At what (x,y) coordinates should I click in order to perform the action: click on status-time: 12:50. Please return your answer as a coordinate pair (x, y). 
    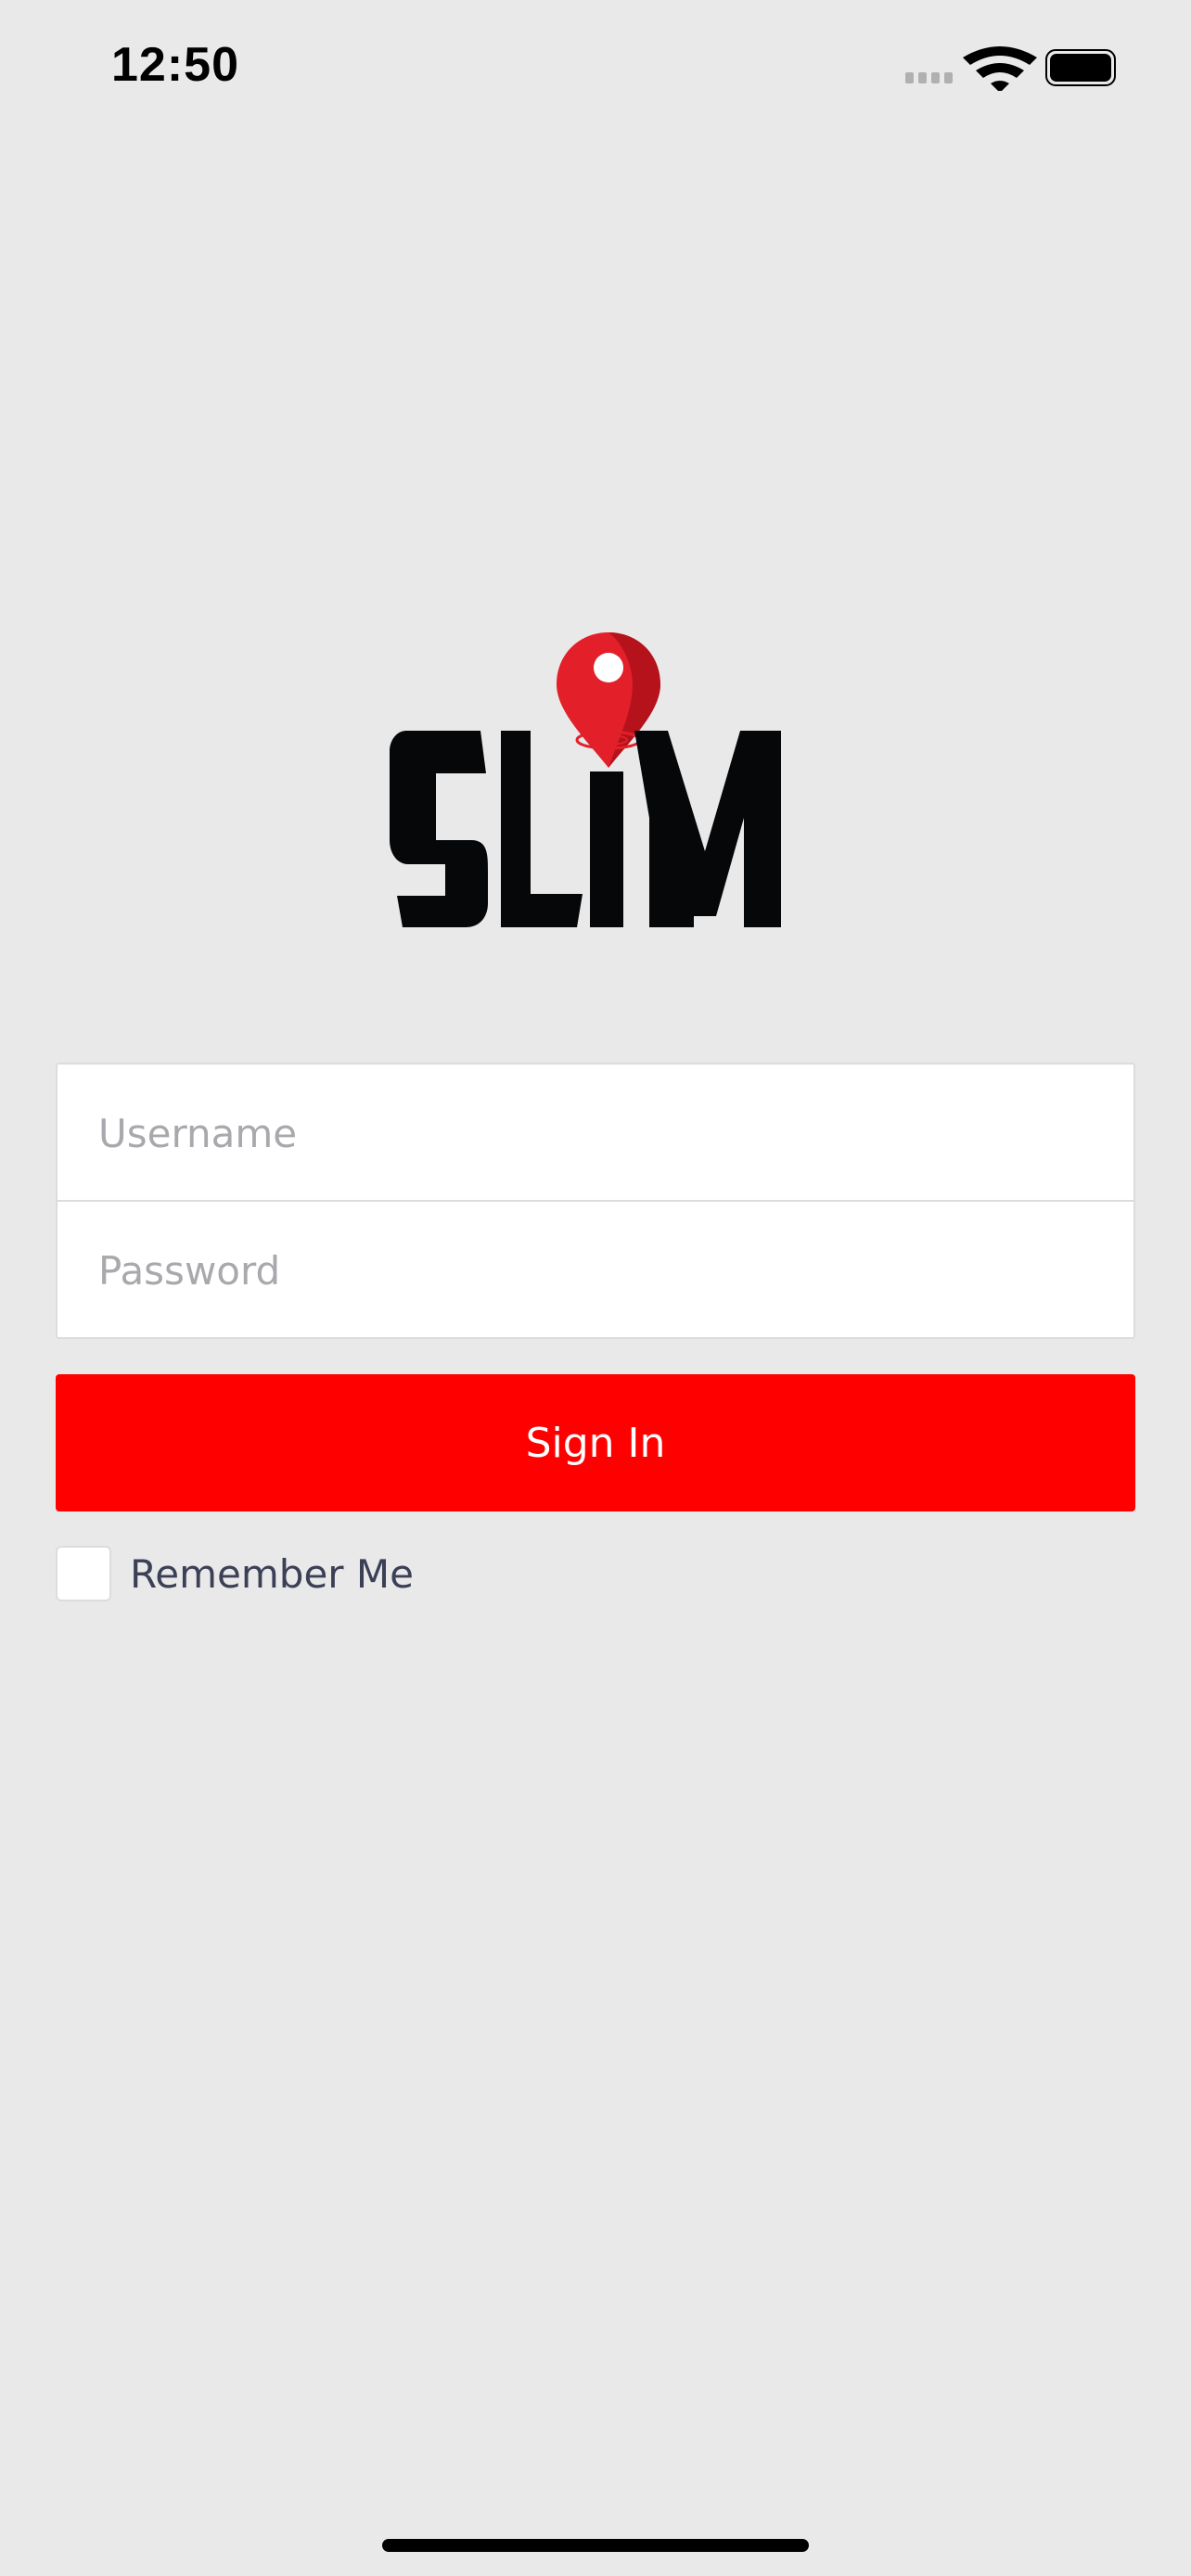
    Looking at the image, I should click on (175, 65).